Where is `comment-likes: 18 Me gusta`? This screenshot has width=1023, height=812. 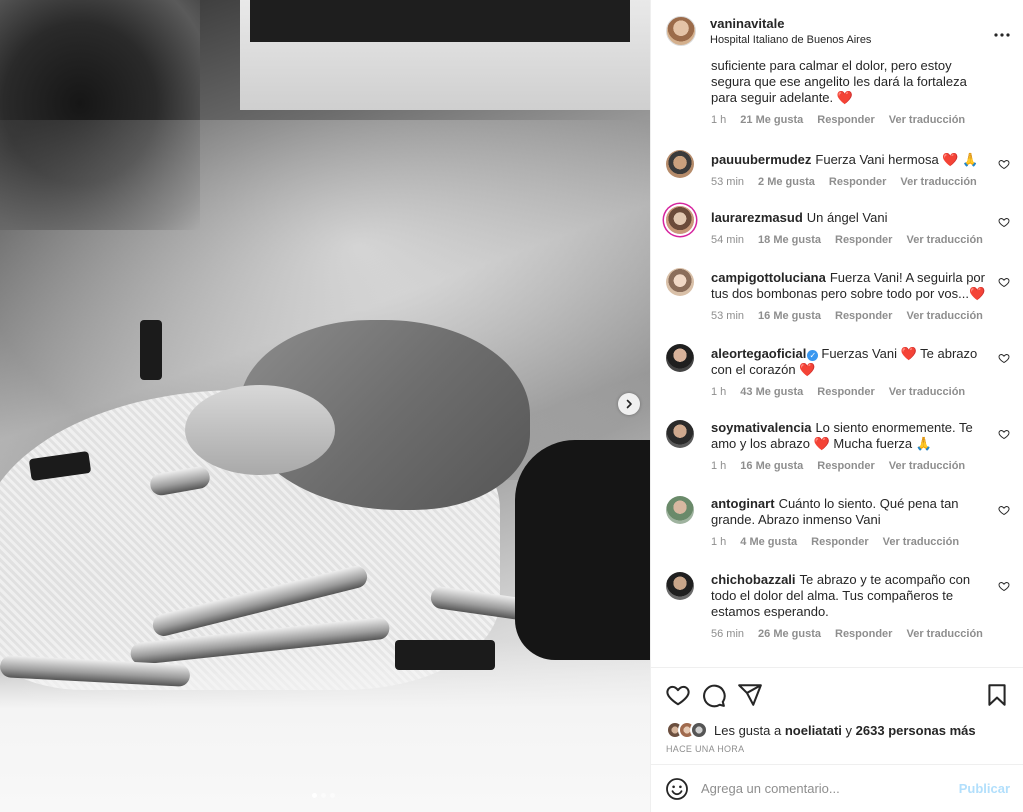
comment-likes: 18 Me gusta is located at coordinates (789, 240).